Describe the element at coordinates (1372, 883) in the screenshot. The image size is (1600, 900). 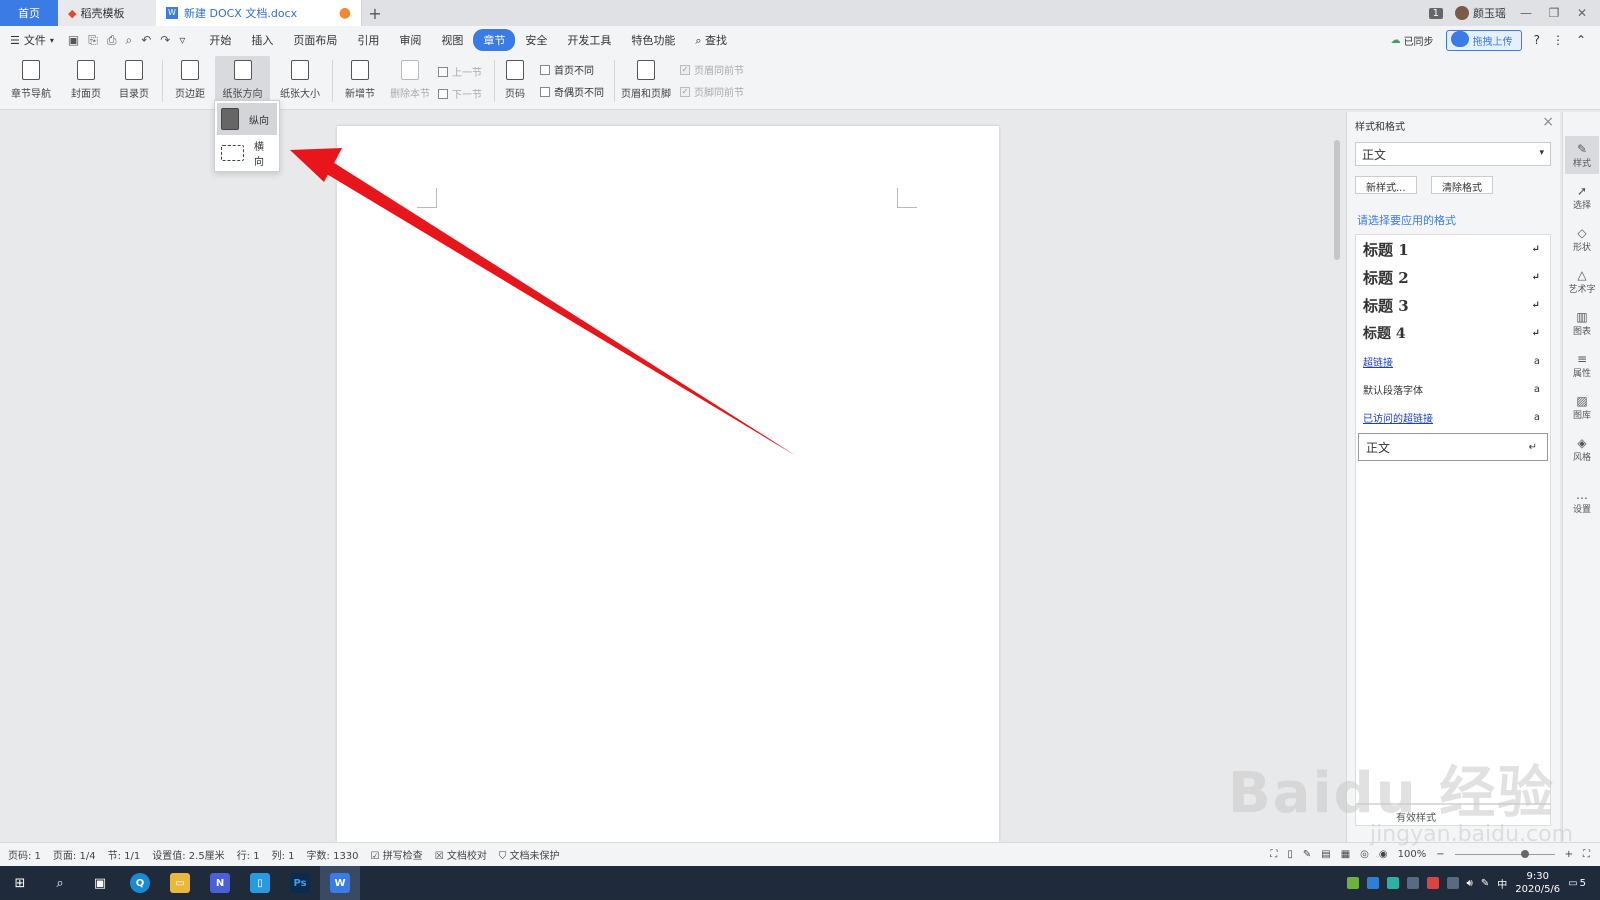
I see `tray-security-icon` at that location.